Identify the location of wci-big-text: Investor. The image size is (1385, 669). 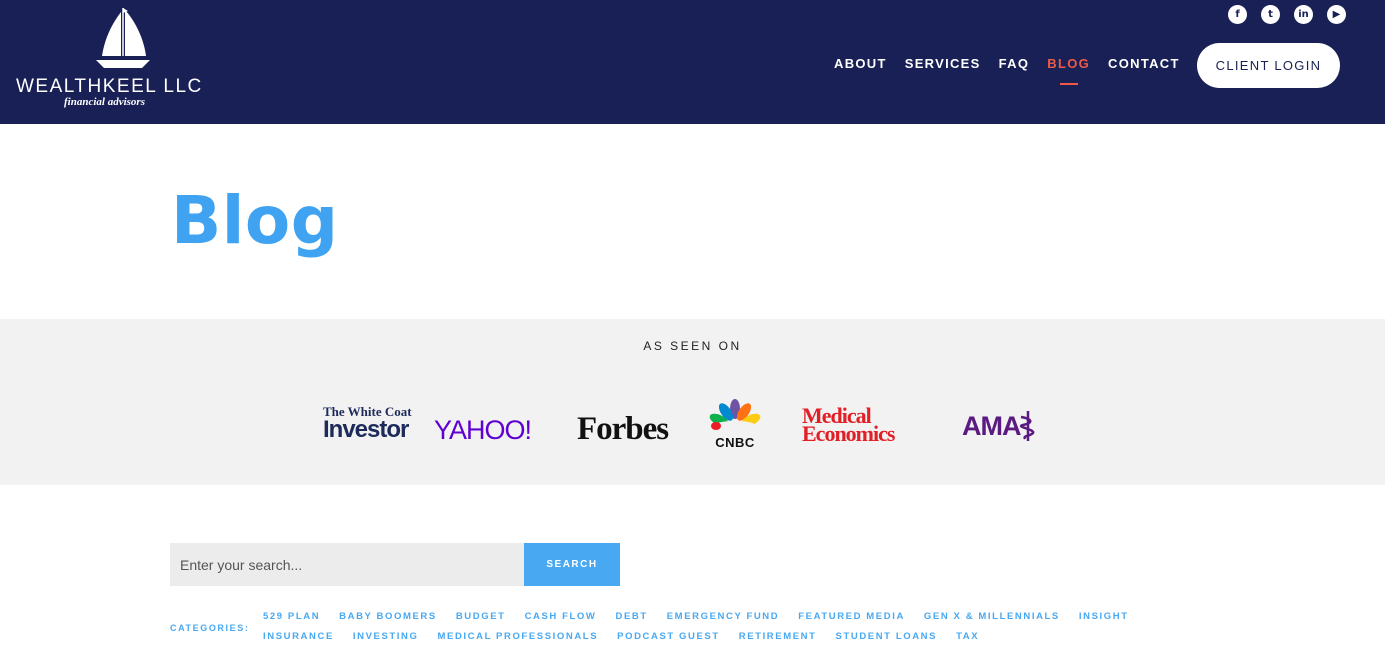
(366, 429).